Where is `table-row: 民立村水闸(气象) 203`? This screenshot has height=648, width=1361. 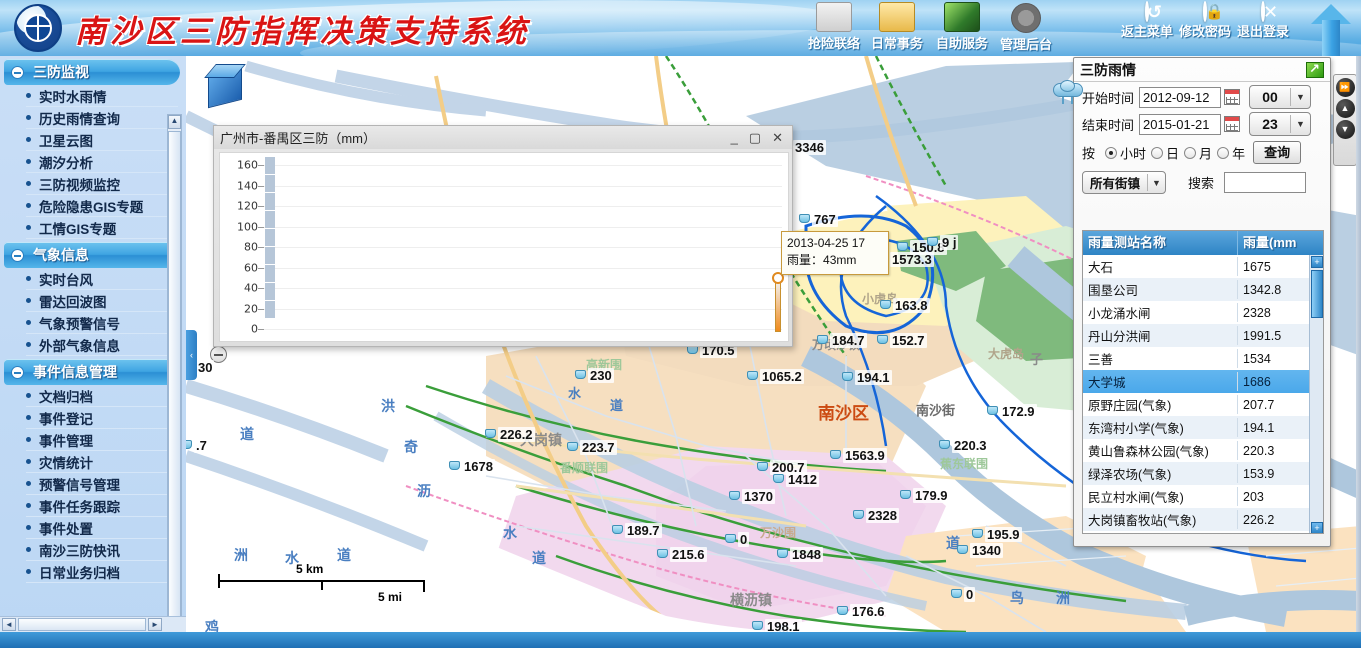 table-row: 民立村水闸(气象) 203 is located at coordinates (1203, 496).